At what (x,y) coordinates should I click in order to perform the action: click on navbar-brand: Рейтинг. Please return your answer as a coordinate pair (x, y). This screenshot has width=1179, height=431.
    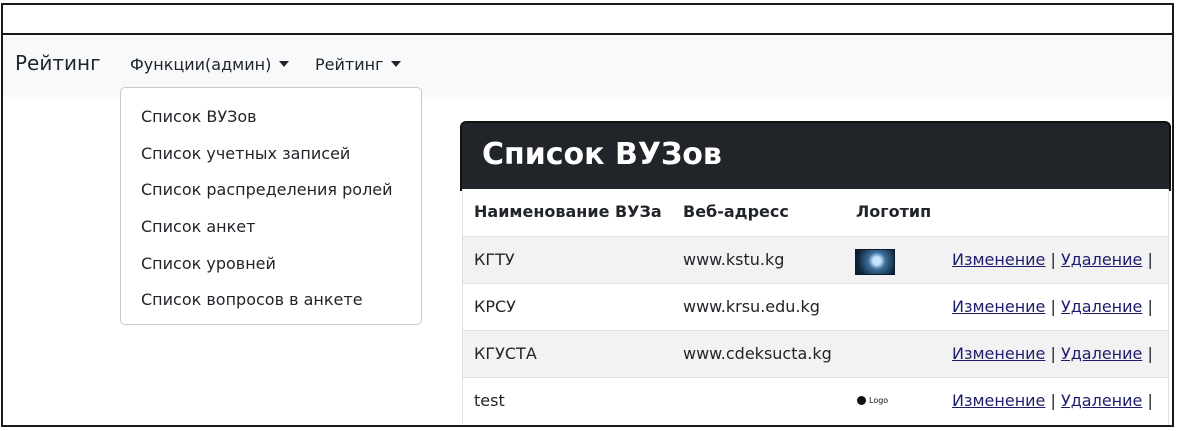
    Looking at the image, I should click on (58, 63).